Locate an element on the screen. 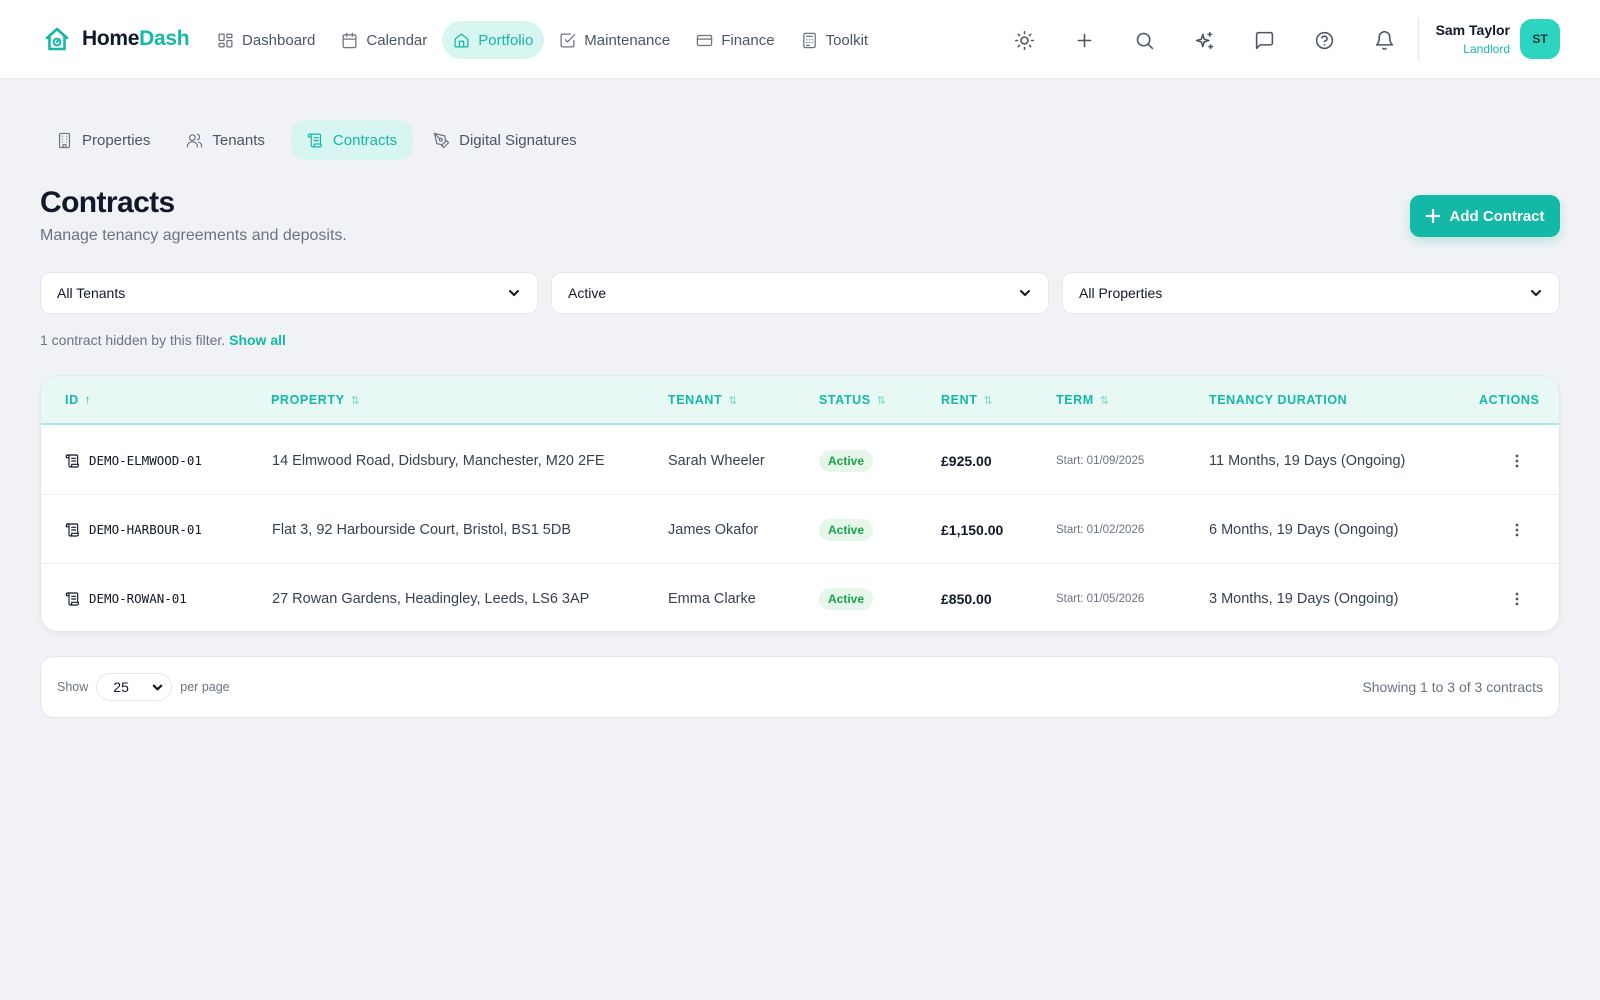  filter-note-text: 1 contract hidden by this filter. is located at coordinates (133, 340).